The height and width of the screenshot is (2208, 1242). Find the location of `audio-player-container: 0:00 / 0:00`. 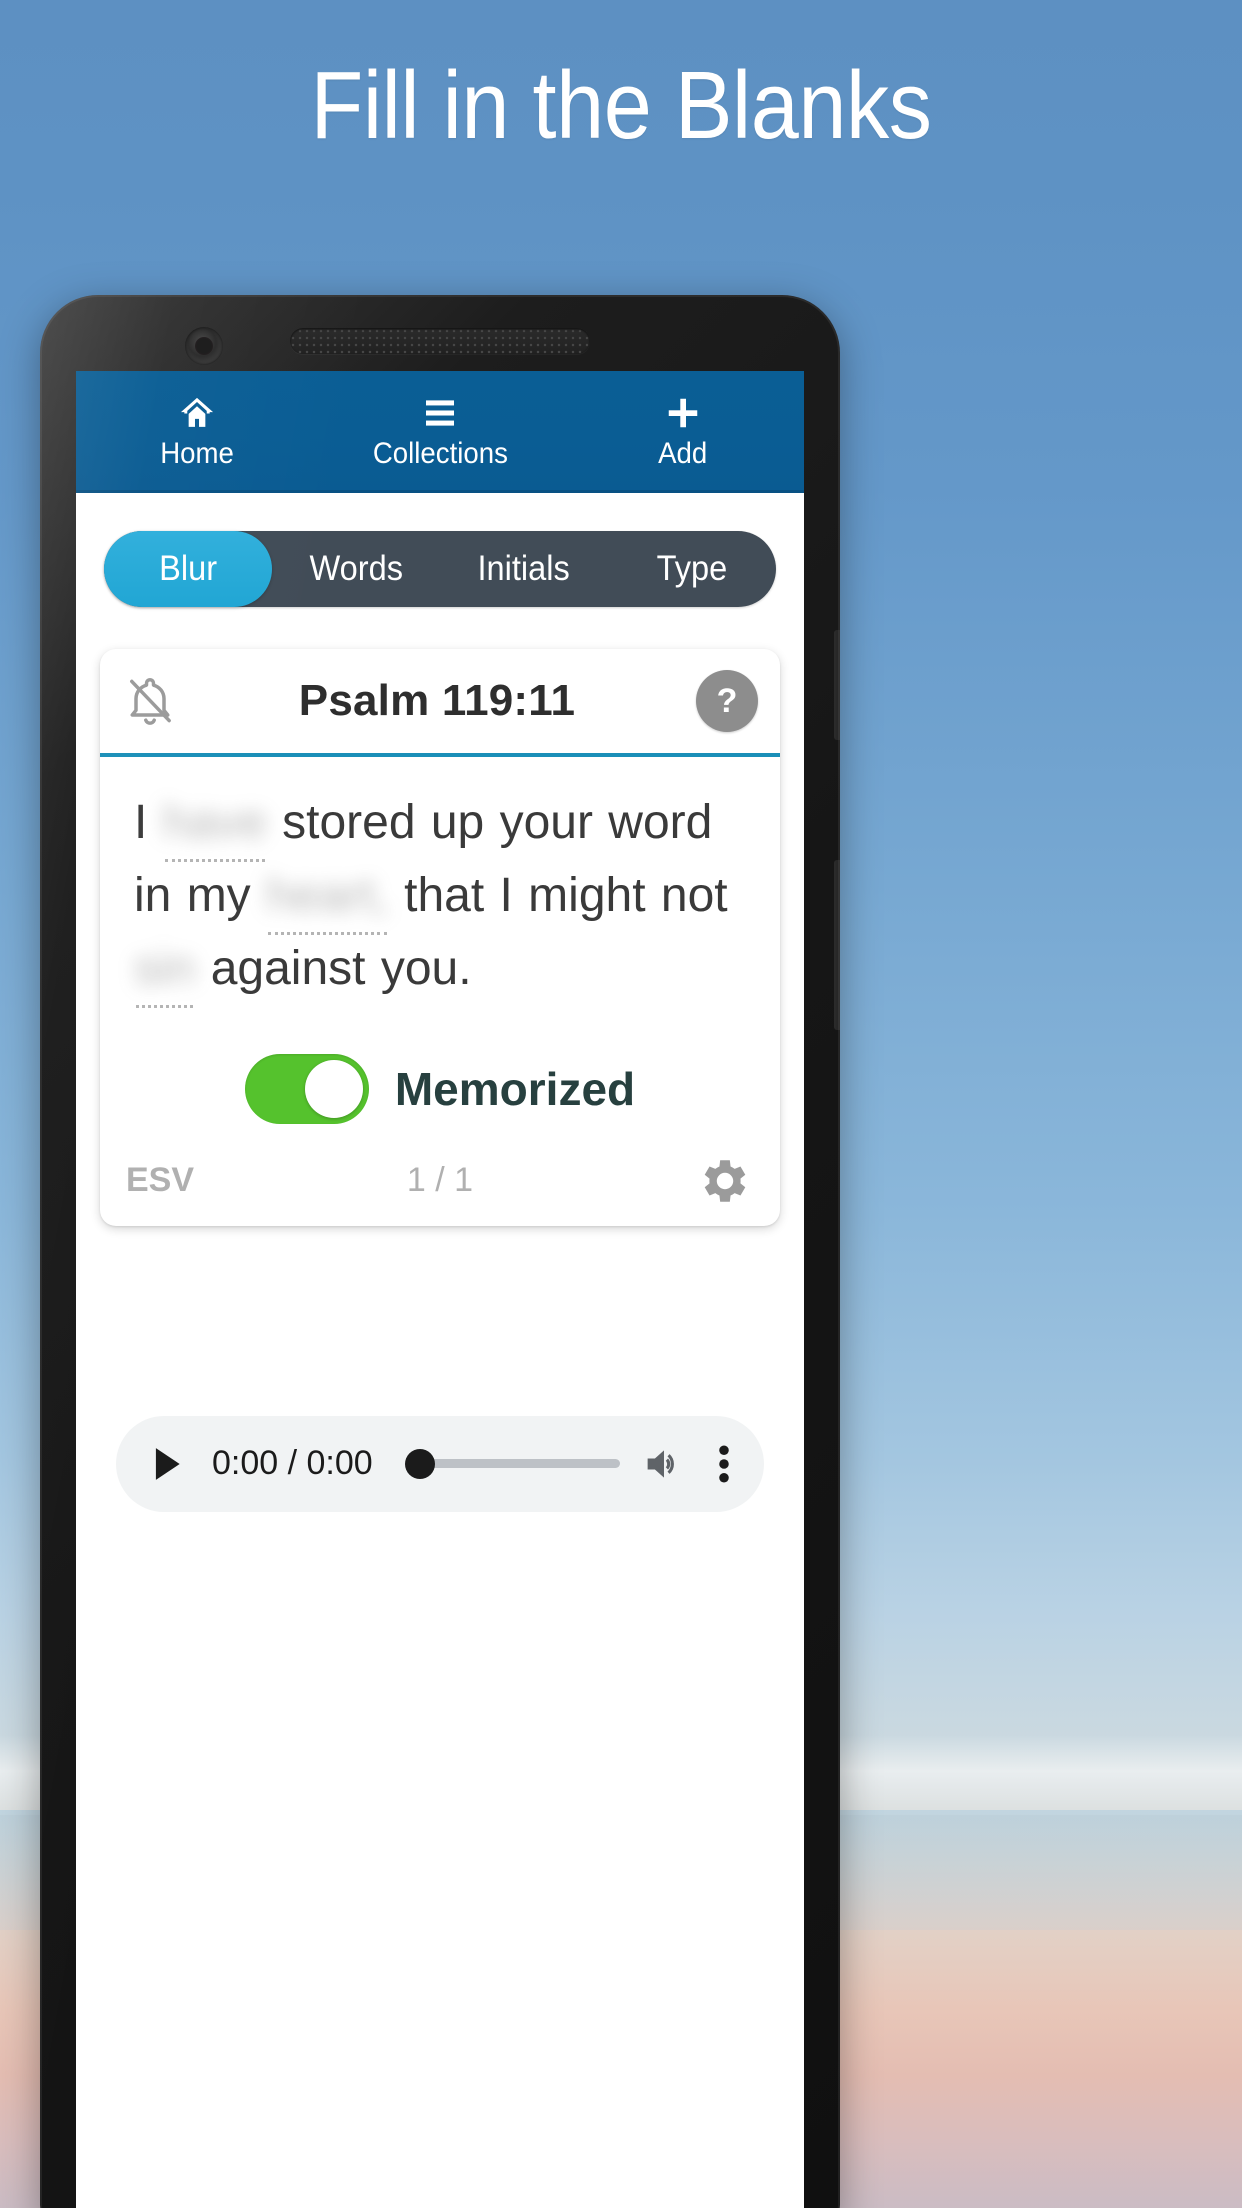

audio-player-container: 0:00 / 0:00 is located at coordinates (440, 1369).